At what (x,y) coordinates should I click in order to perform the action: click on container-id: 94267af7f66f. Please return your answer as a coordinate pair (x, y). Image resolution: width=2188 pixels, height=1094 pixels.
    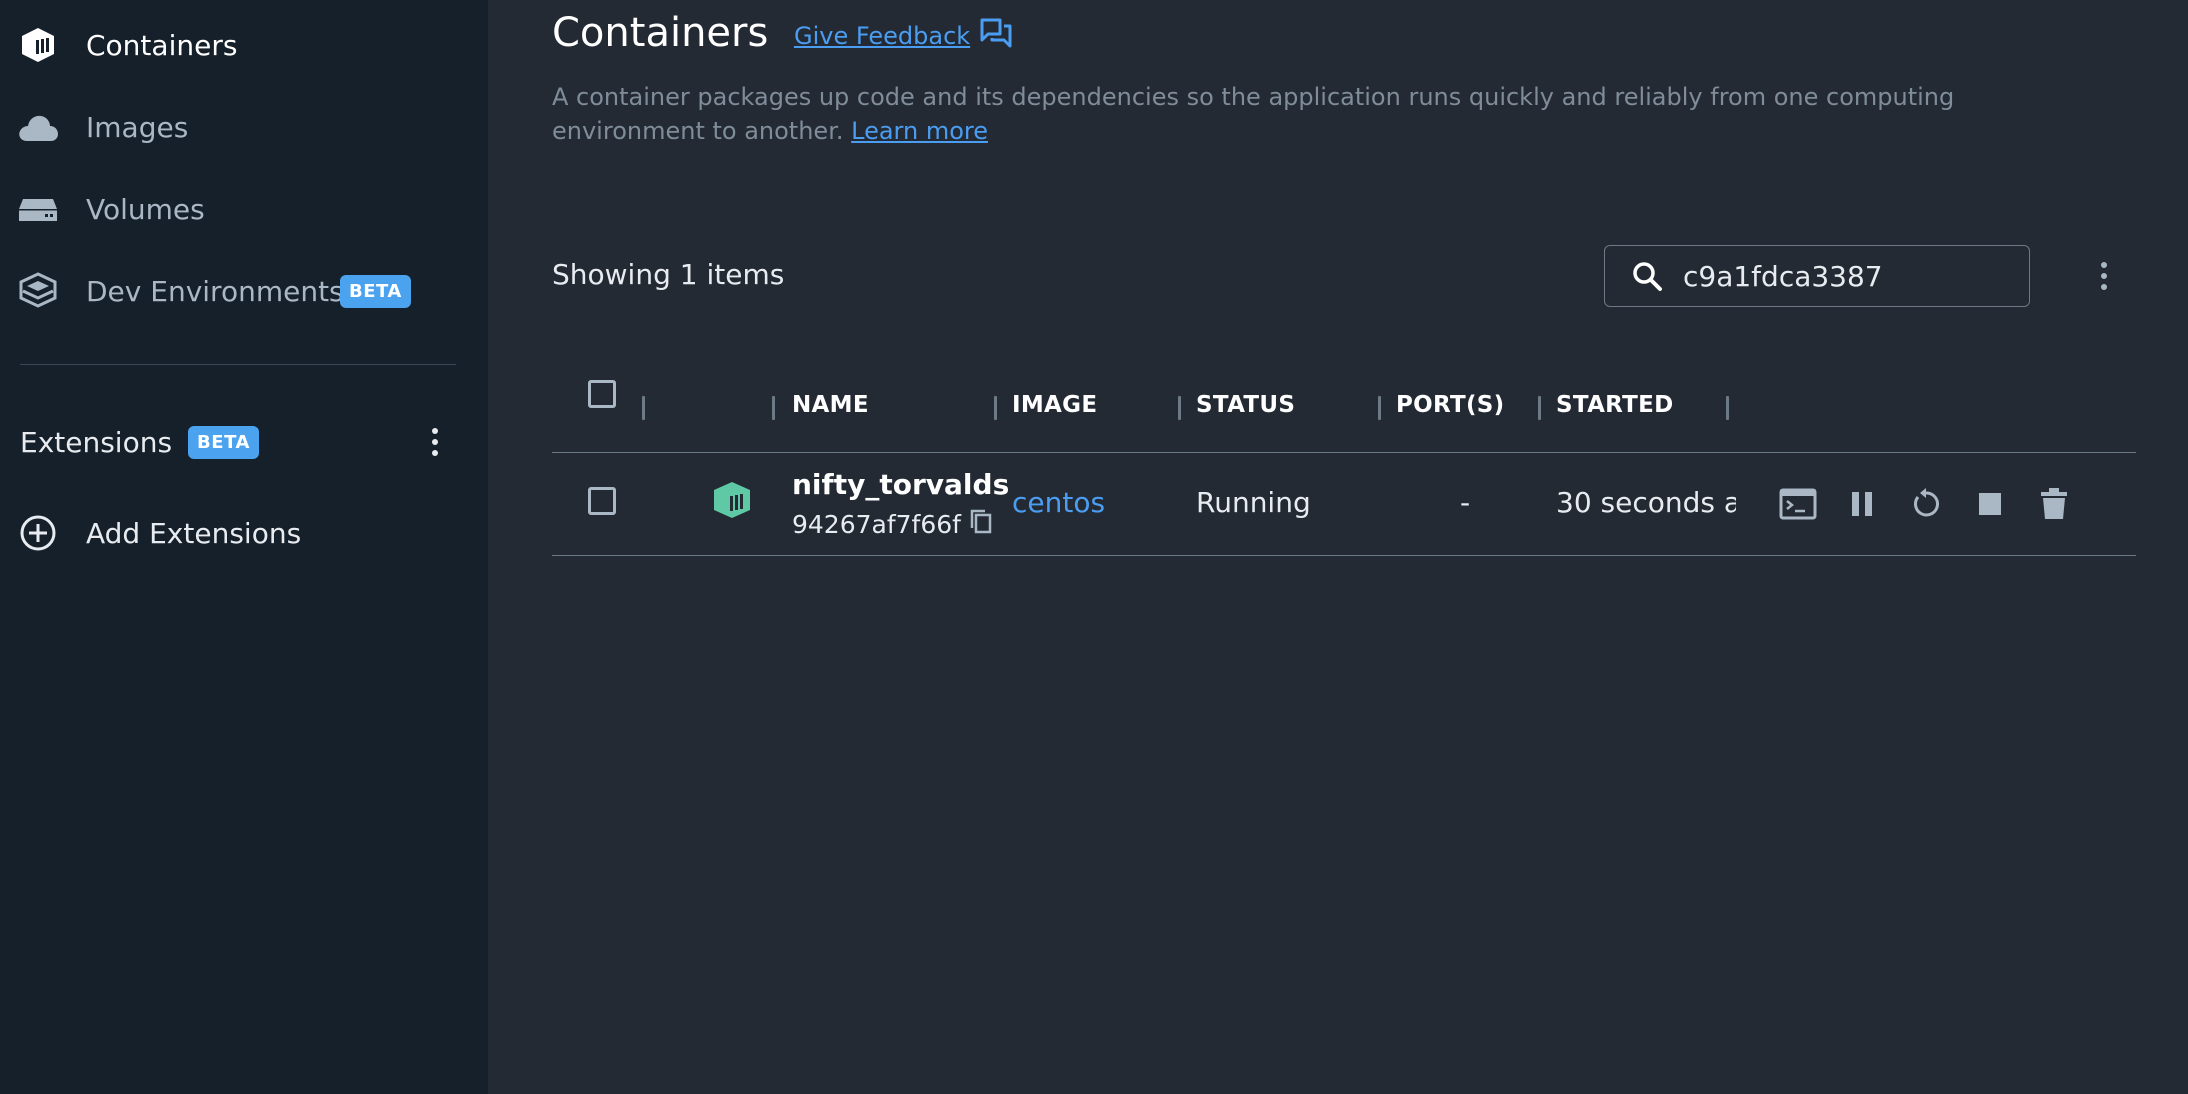
    Looking at the image, I should click on (876, 524).